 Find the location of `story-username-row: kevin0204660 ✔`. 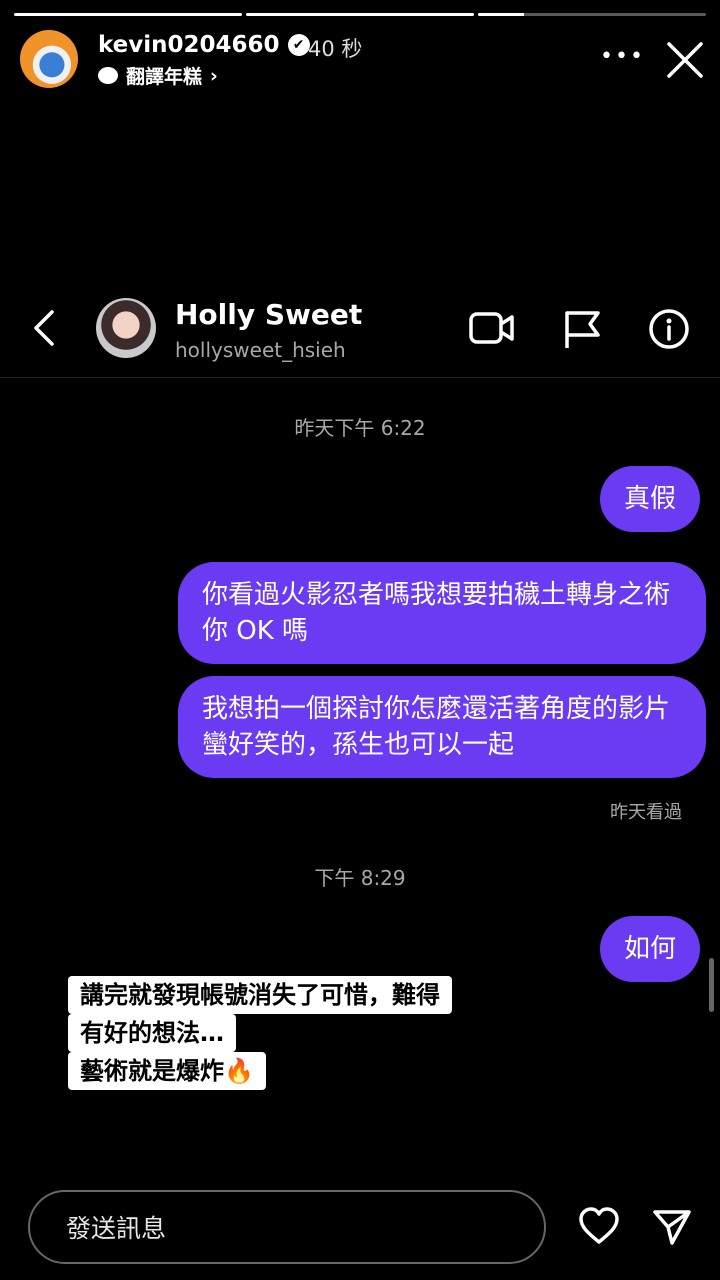

story-username-row: kevin0204660 ✔ is located at coordinates (204, 45).